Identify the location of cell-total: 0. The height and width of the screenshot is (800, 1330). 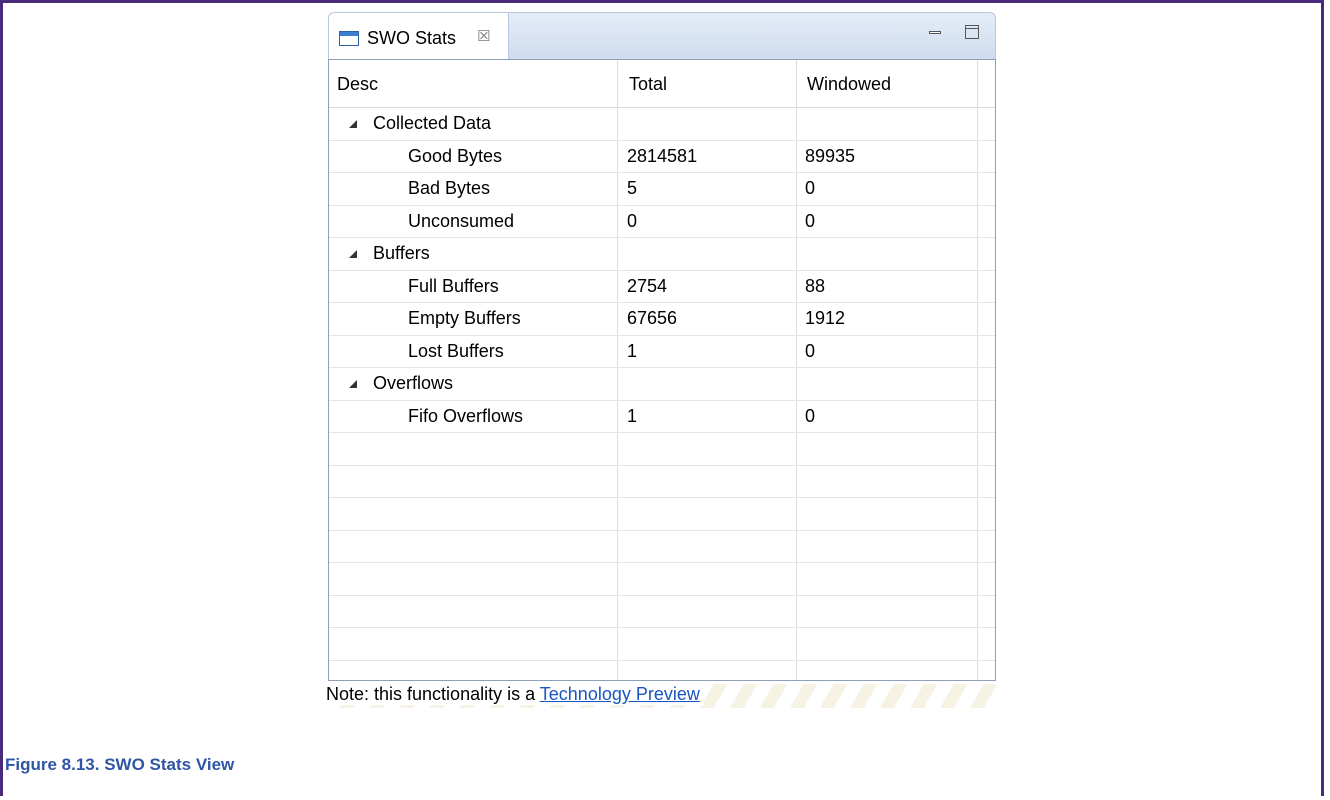
(632, 220).